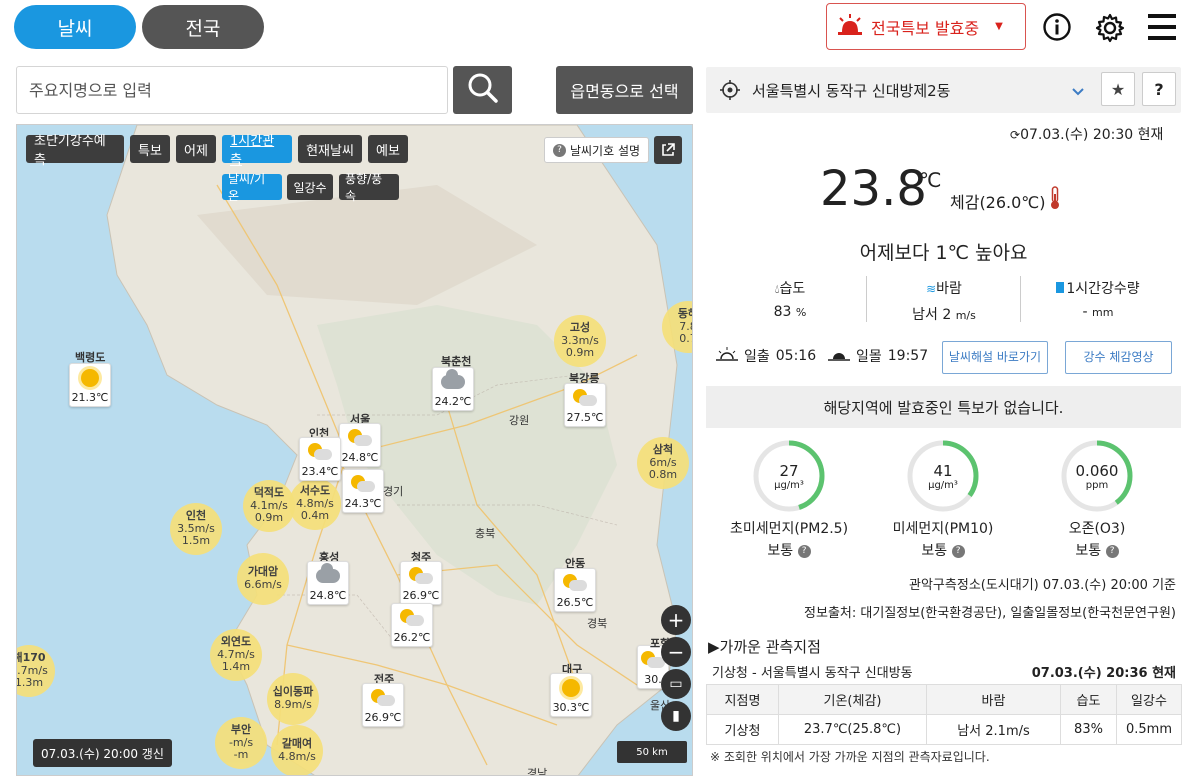 The height and width of the screenshot is (783, 1200). I want to click on location-name: 서울특별시 동작구 신대방제2동, so click(851, 91).